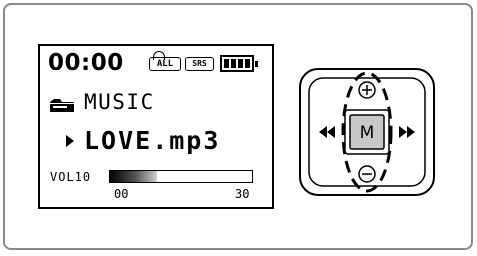  What do you see at coordinates (256, 64) in the screenshot?
I see `battery-tip` at bounding box center [256, 64].